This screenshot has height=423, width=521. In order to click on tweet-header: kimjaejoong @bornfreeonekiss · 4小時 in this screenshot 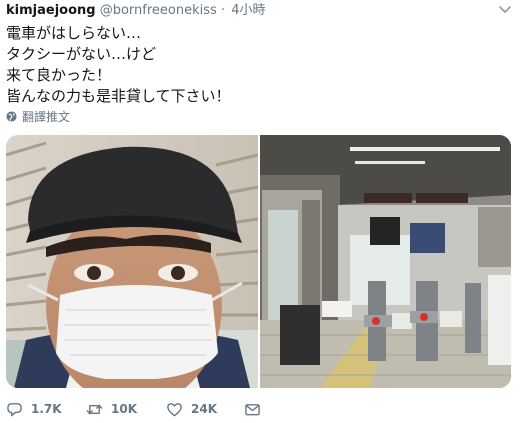, I will do `click(136, 11)`.